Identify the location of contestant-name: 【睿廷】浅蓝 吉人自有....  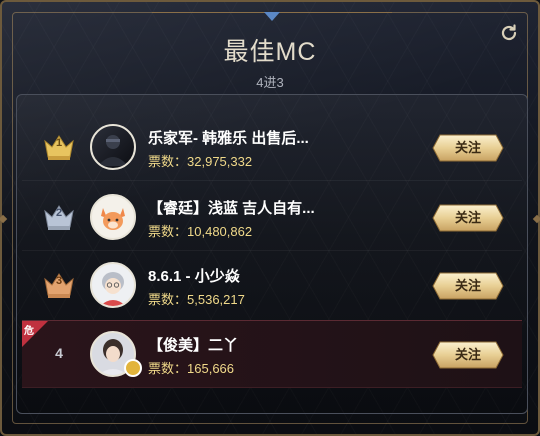
(231, 208).